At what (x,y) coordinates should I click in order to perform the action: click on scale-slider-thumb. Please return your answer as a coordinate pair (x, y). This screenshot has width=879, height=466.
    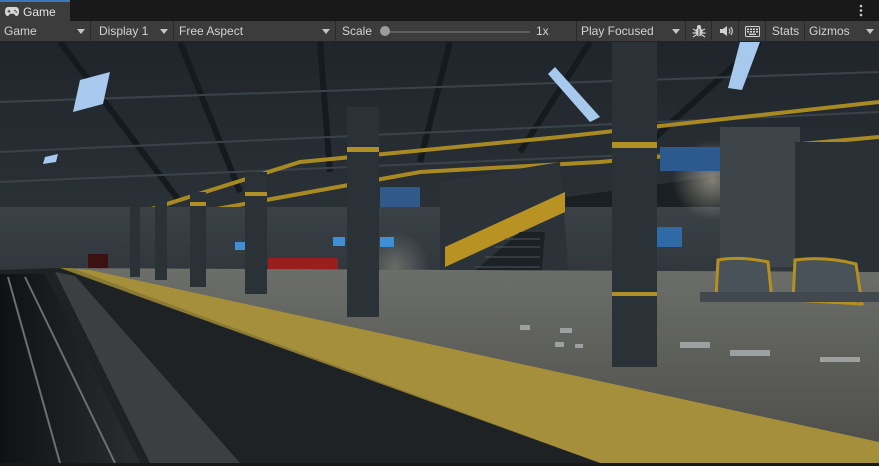
    Looking at the image, I should click on (385, 31).